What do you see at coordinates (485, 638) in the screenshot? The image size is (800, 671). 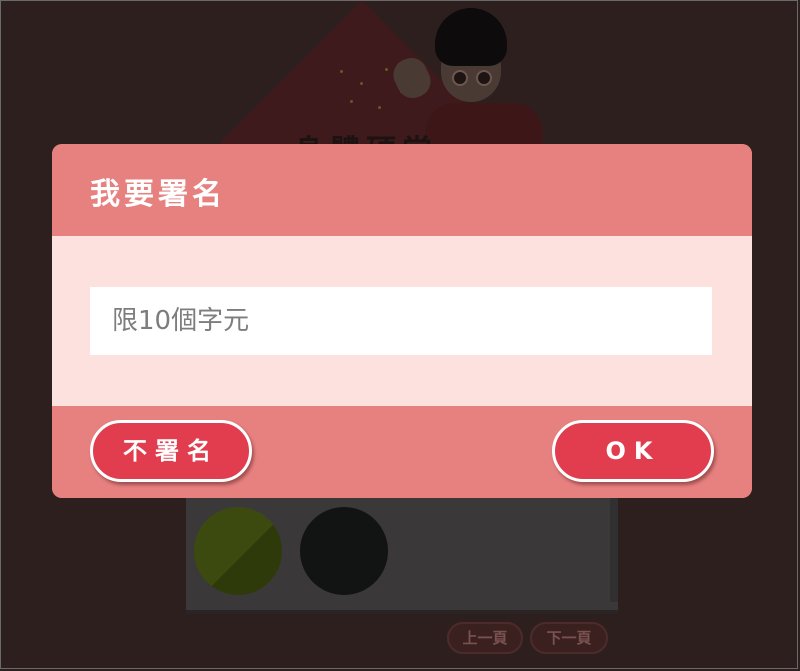 I see `previous-page-button: 上一頁` at bounding box center [485, 638].